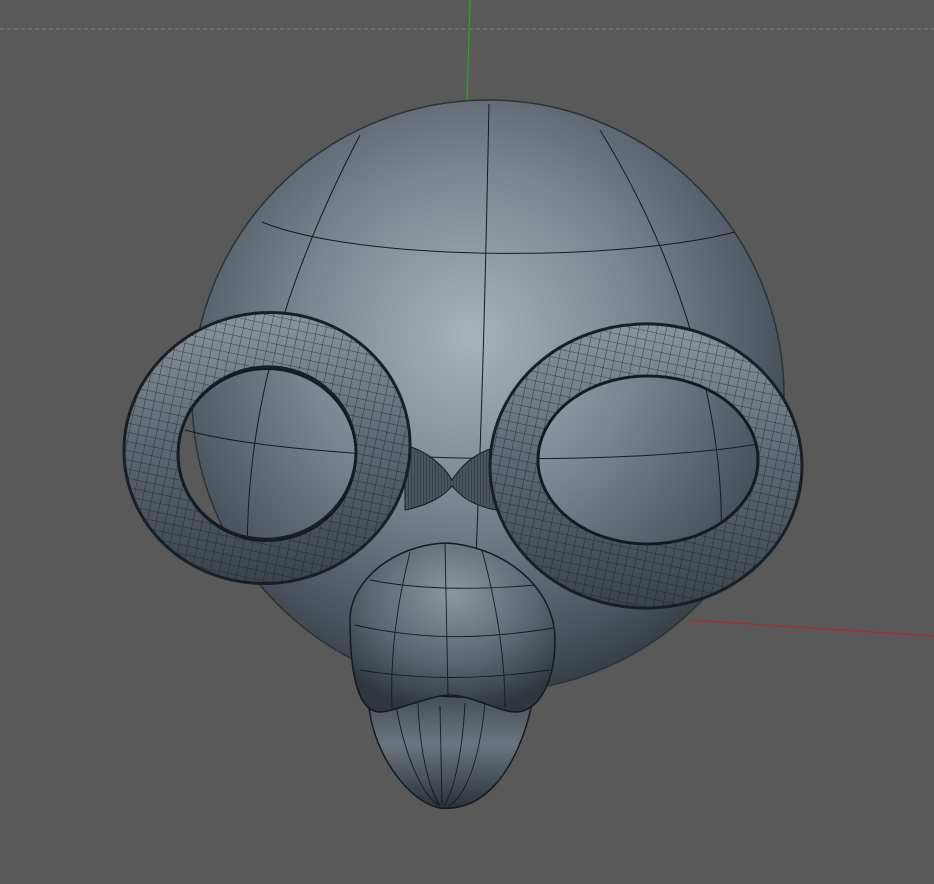 The width and height of the screenshot is (934, 884). Describe the element at coordinates (452, 675) in the screenshot. I see `beak` at that location.